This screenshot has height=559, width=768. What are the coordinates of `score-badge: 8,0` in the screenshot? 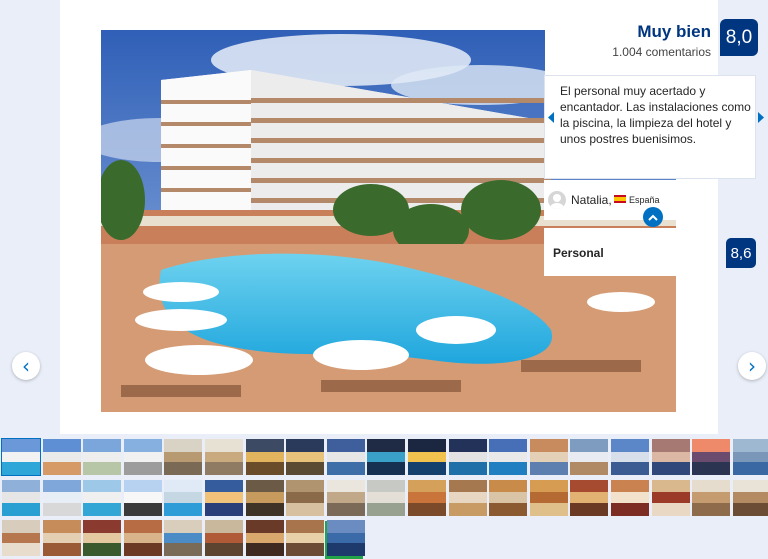 It's located at (739, 37).